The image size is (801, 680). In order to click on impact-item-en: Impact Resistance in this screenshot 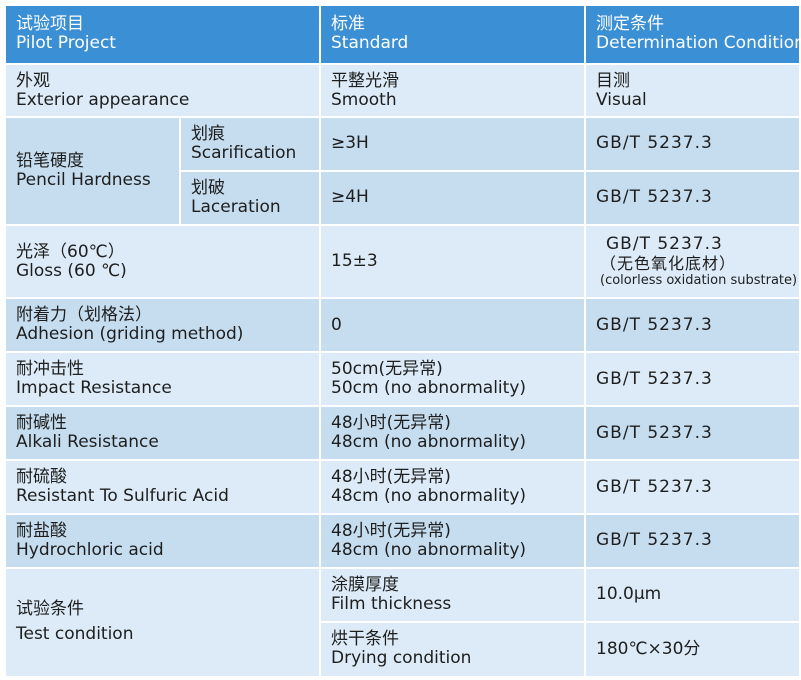, I will do `click(94, 388)`.